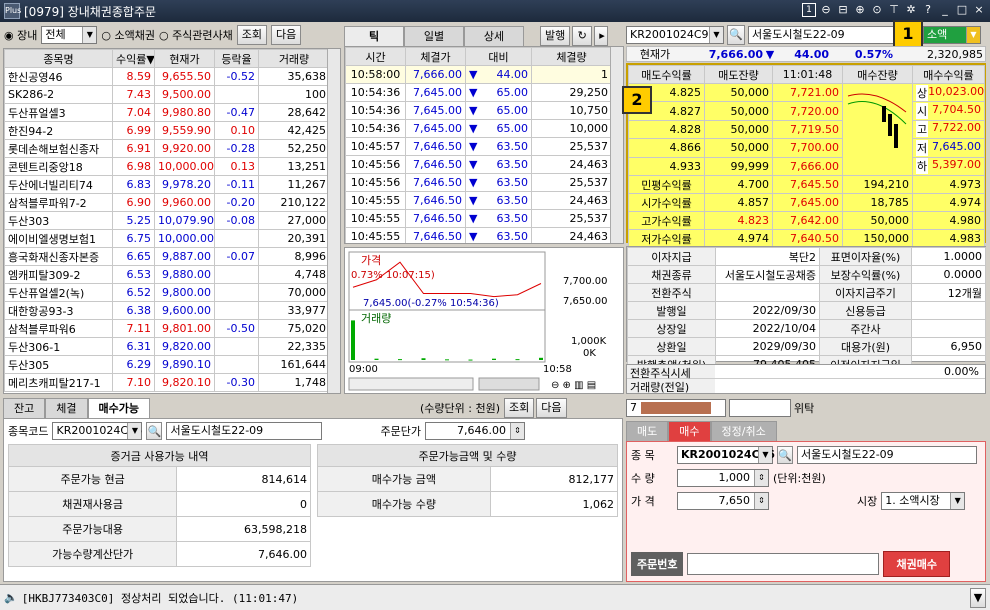  Describe the element at coordinates (723, 501) in the screenshot. I see `price-input: 7,650 ⇕` at that location.